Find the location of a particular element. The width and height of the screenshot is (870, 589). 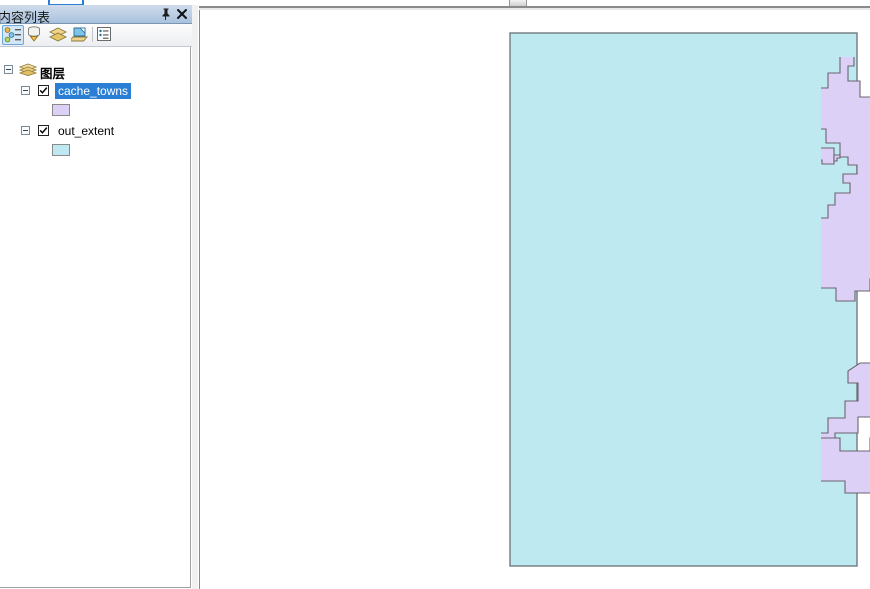

list-by-source-button is located at coordinates (36, 35).